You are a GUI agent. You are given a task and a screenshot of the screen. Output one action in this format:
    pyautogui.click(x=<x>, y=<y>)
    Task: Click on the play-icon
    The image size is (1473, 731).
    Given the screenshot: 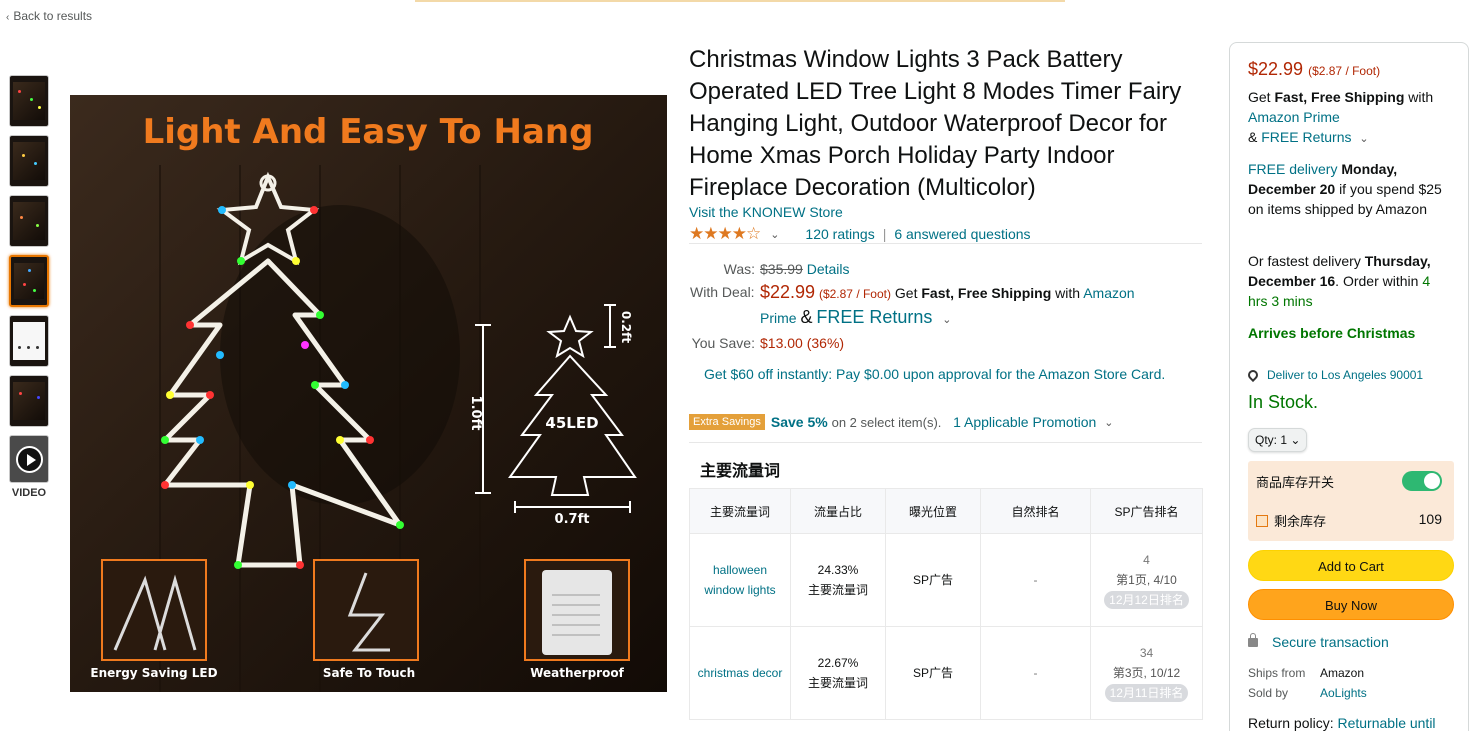 What is the action you would take?
    pyautogui.click(x=29, y=459)
    